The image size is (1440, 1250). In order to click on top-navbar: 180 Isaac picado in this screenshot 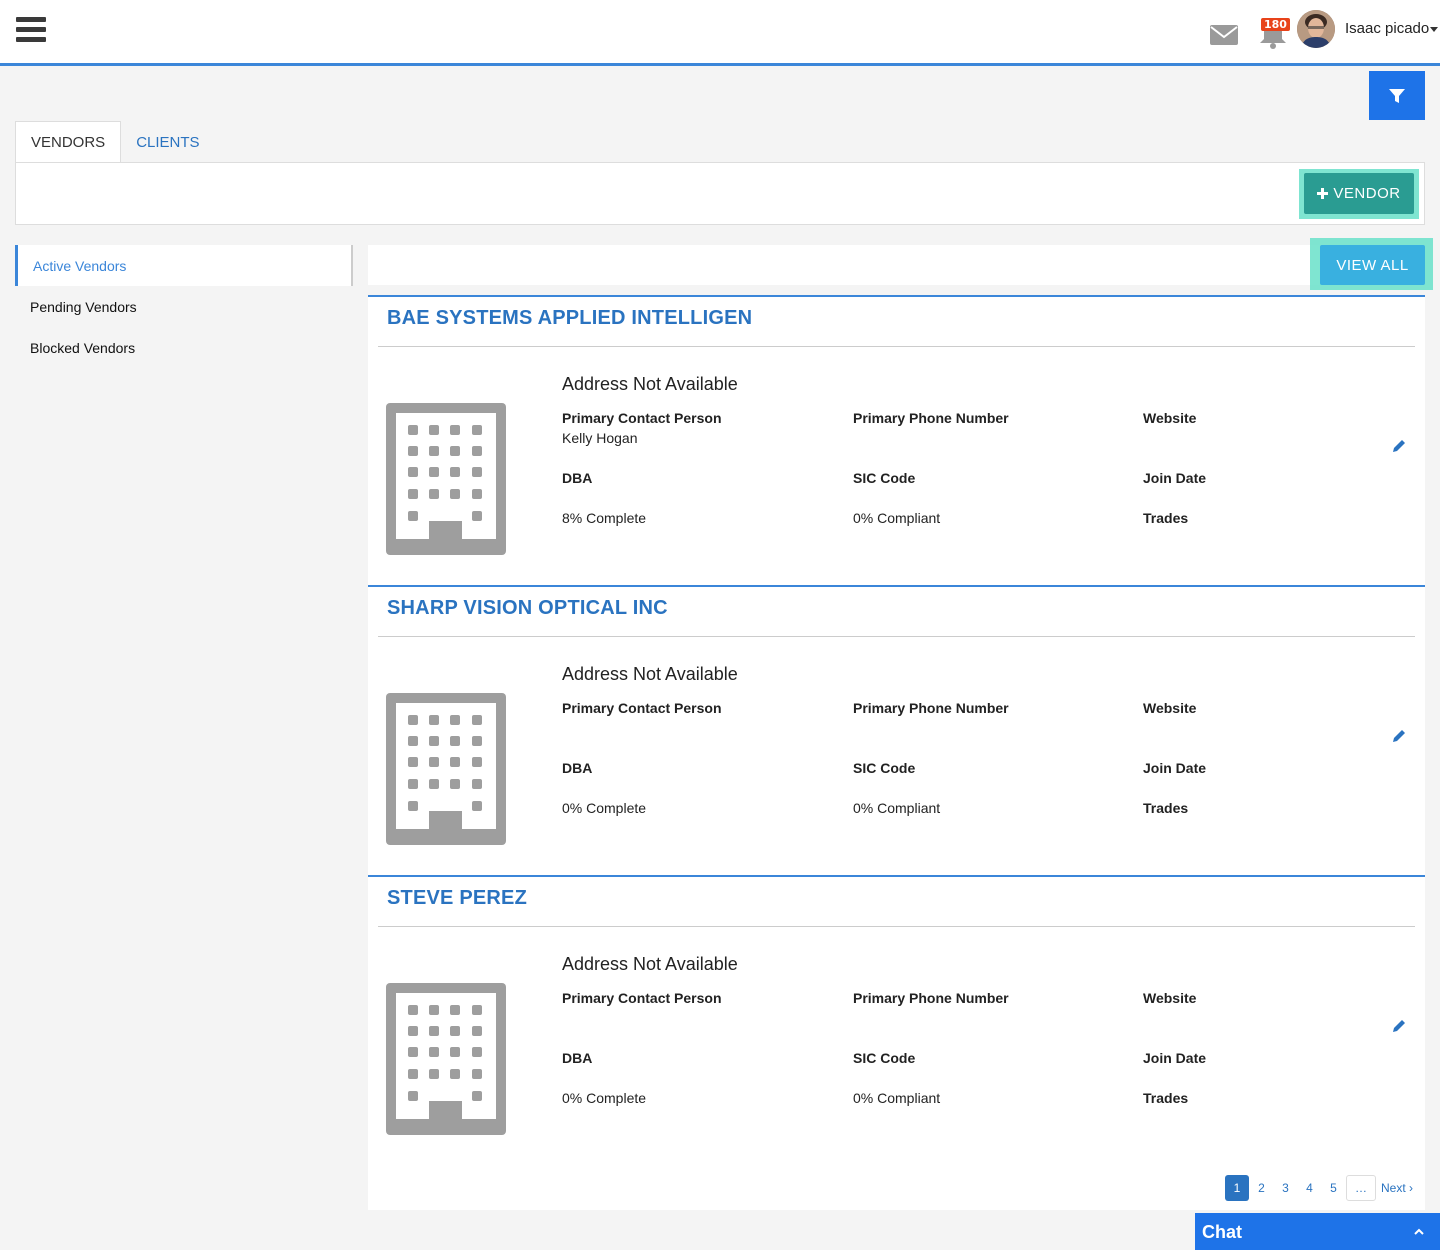, I will do `click(720, 33)`.